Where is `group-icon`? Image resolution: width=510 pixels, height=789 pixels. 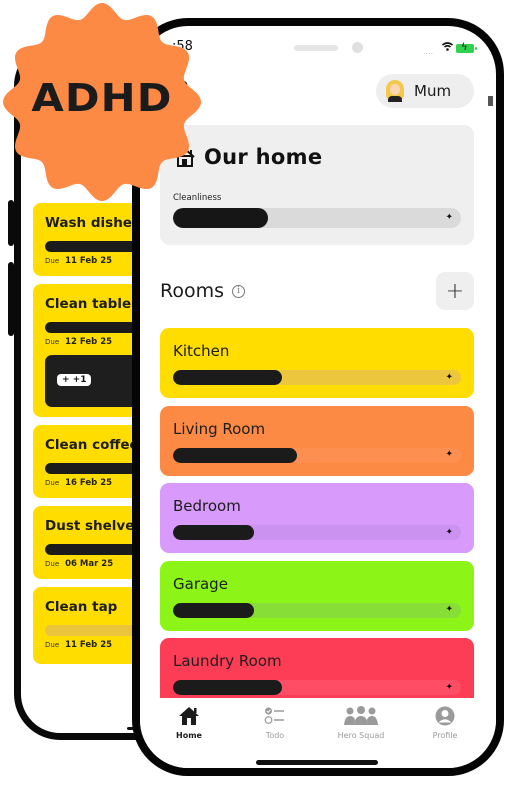
group-icon is located at coordinates (361, 715).